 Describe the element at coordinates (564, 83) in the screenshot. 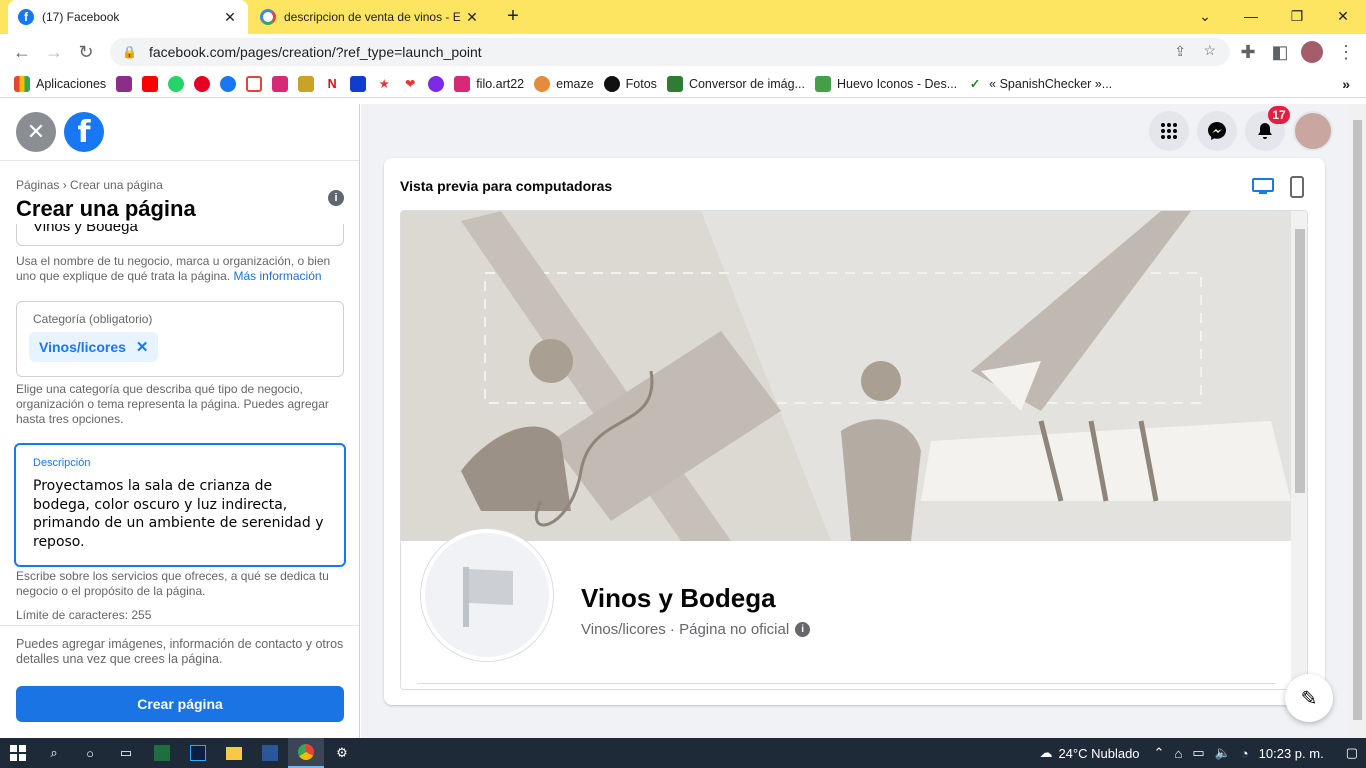

I see `bookmark-emaze: emaze` at that location.